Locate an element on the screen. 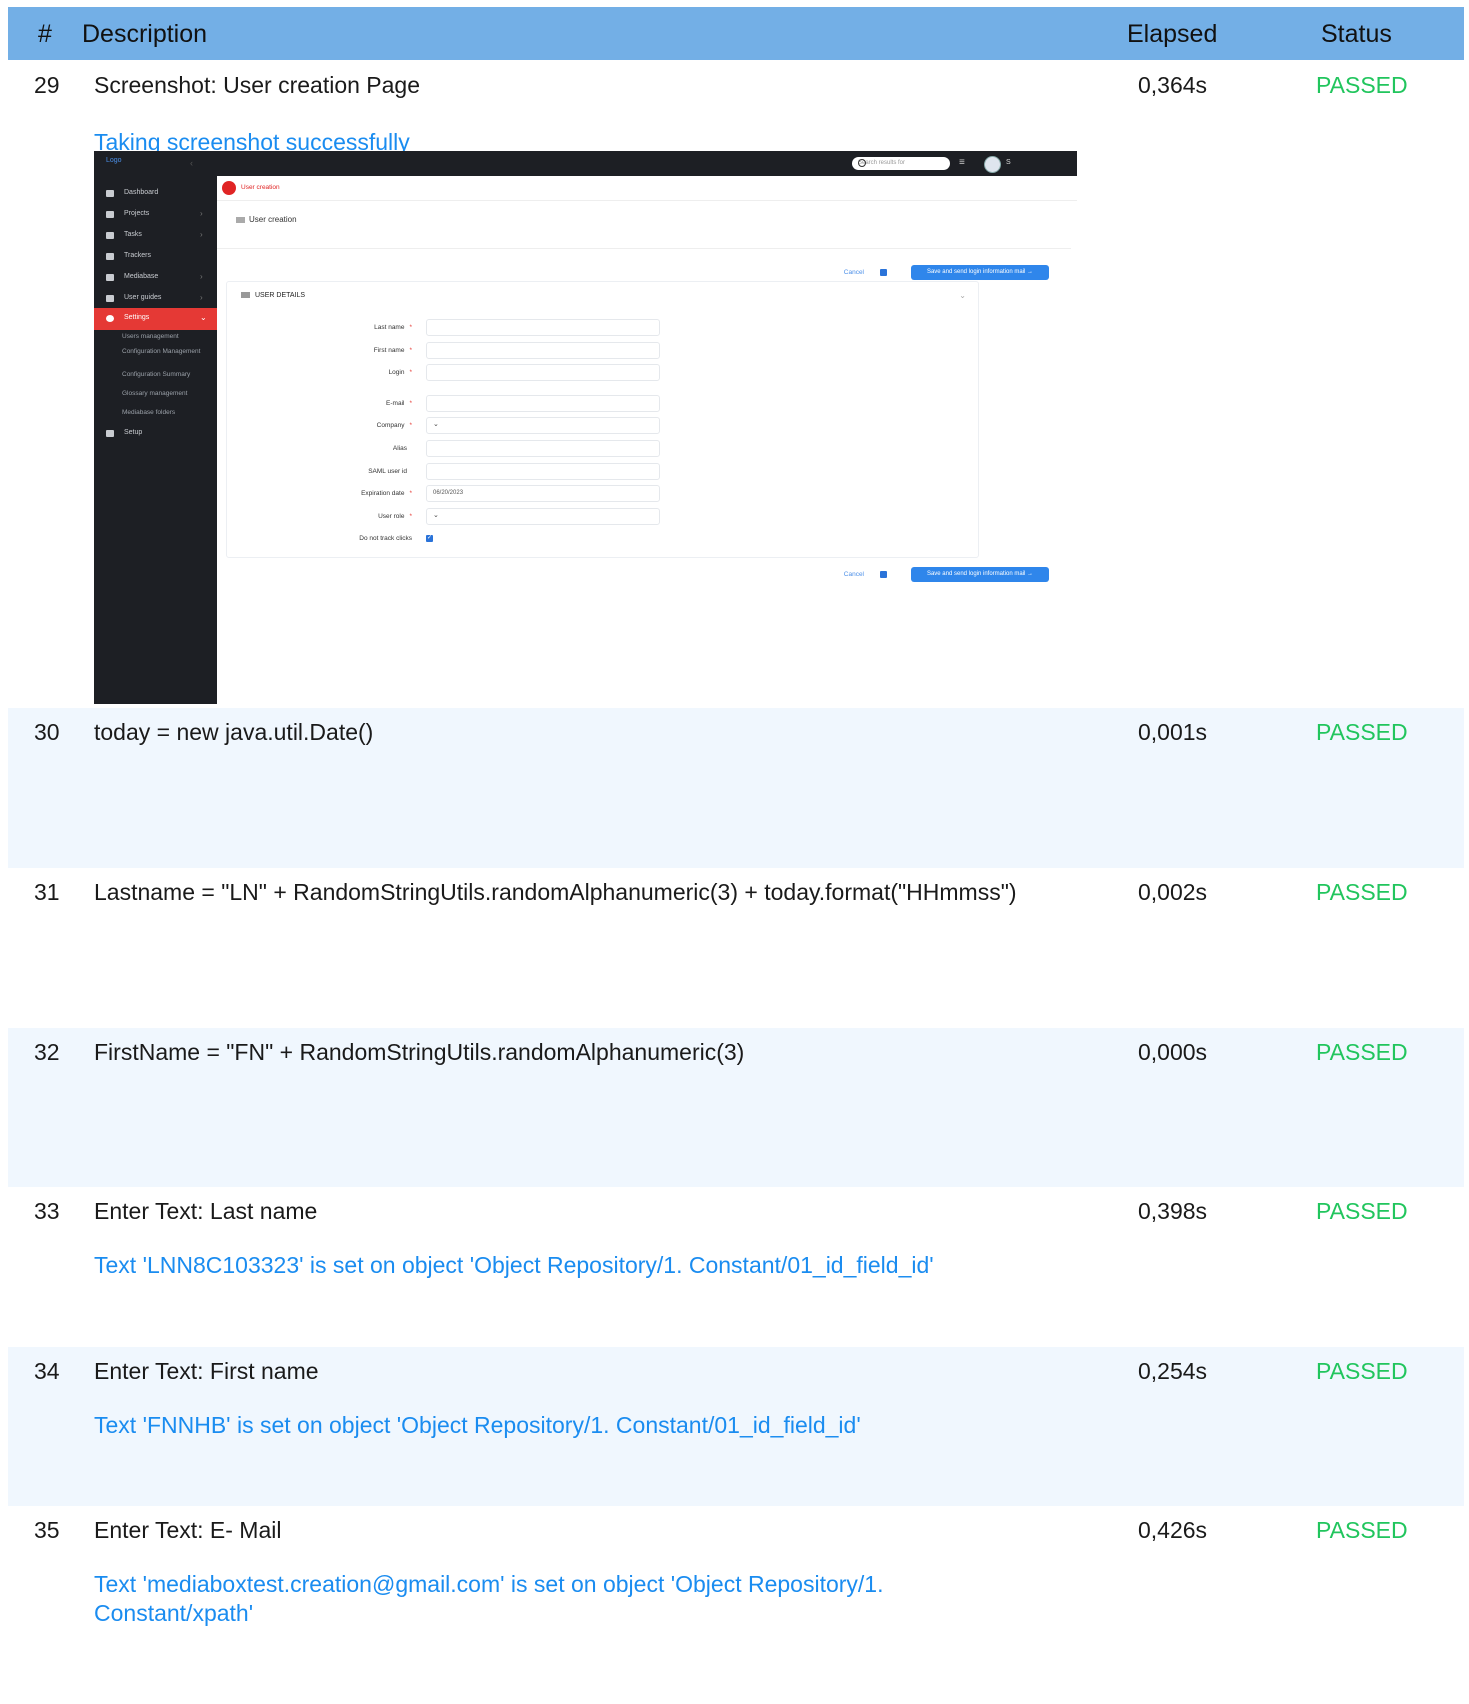 Image resolution: width=1469 pixels, height=1704 pixels. header-status: Status is located at coordinates (1356, 34).